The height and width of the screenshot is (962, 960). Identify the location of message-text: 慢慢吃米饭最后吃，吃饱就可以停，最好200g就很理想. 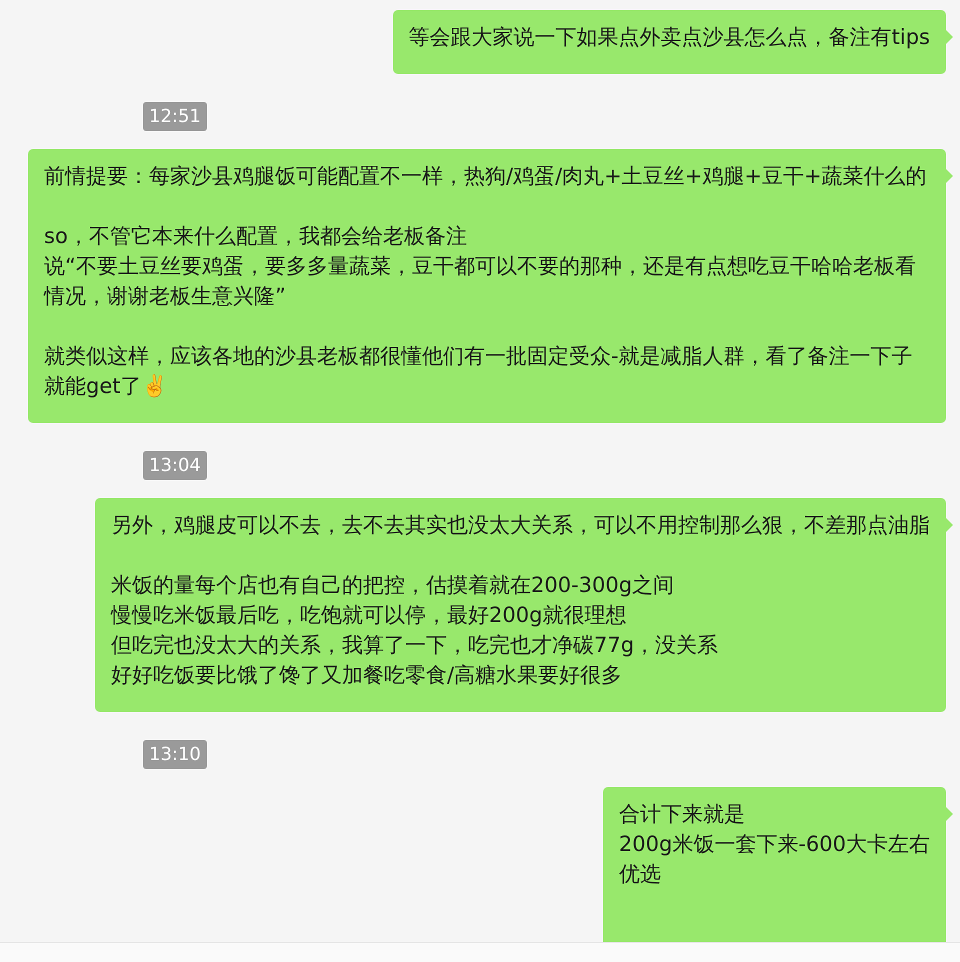
(369, 615).